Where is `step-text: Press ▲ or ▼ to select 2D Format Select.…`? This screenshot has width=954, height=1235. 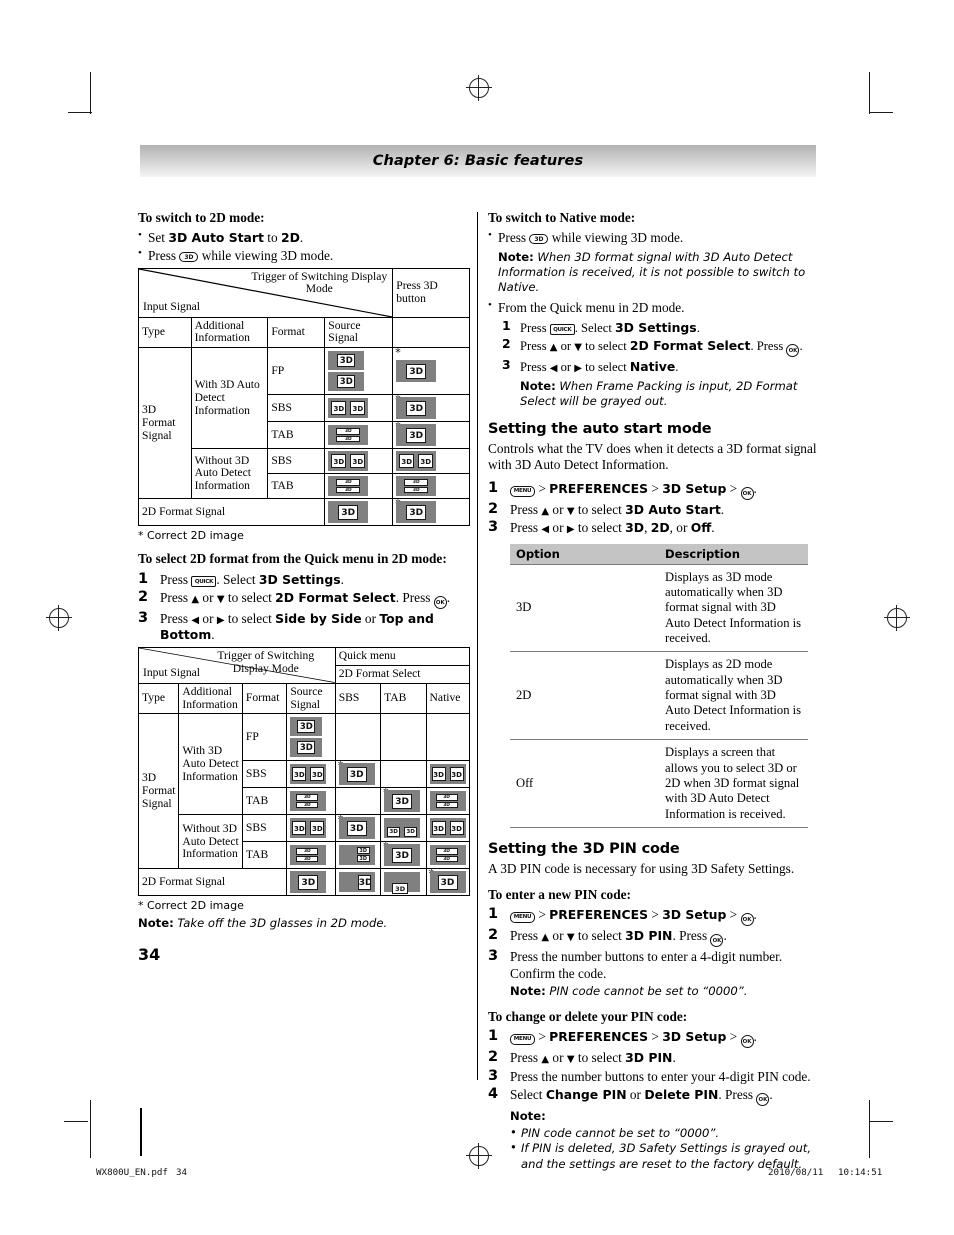 step-text: Press ▲ or ▼ to select 2D Format Select.… is located at coordinates (670, 347).